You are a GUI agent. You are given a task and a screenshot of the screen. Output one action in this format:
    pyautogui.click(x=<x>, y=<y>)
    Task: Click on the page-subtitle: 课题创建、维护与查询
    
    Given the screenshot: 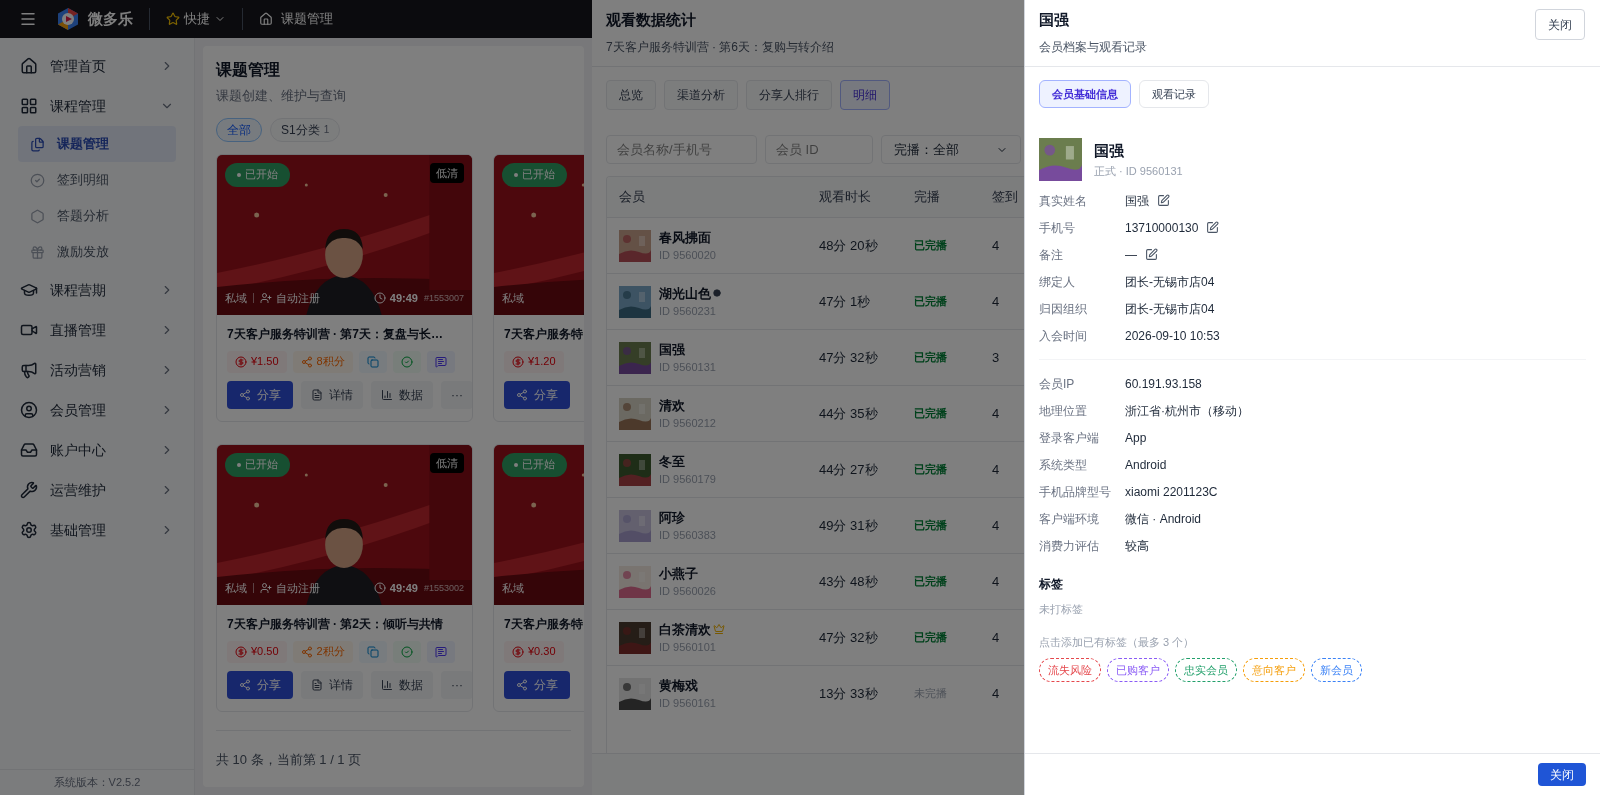 What is the action you would take?
    pyautogui.click(x=281, y=96)
    